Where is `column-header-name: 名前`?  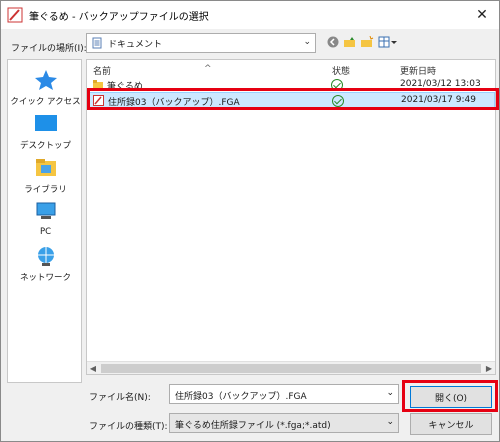 column-header-name: 名前 is located at coordinates (102, 70).